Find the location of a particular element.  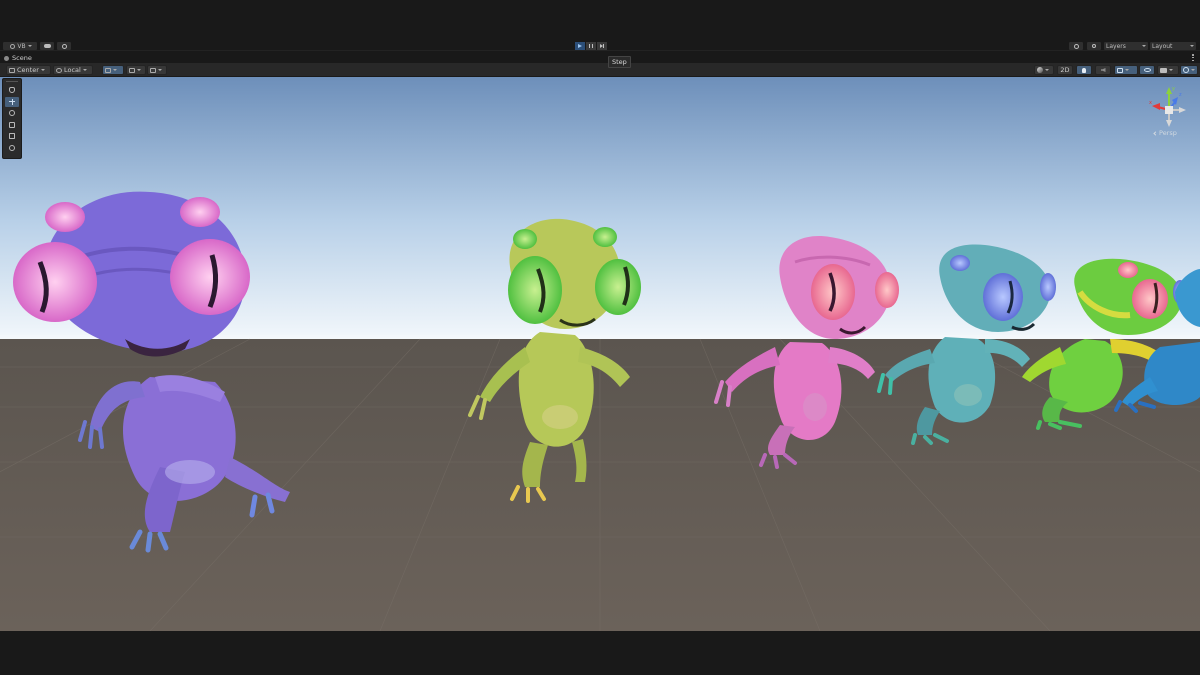

history-icon is located at coordinates (1076, 46).